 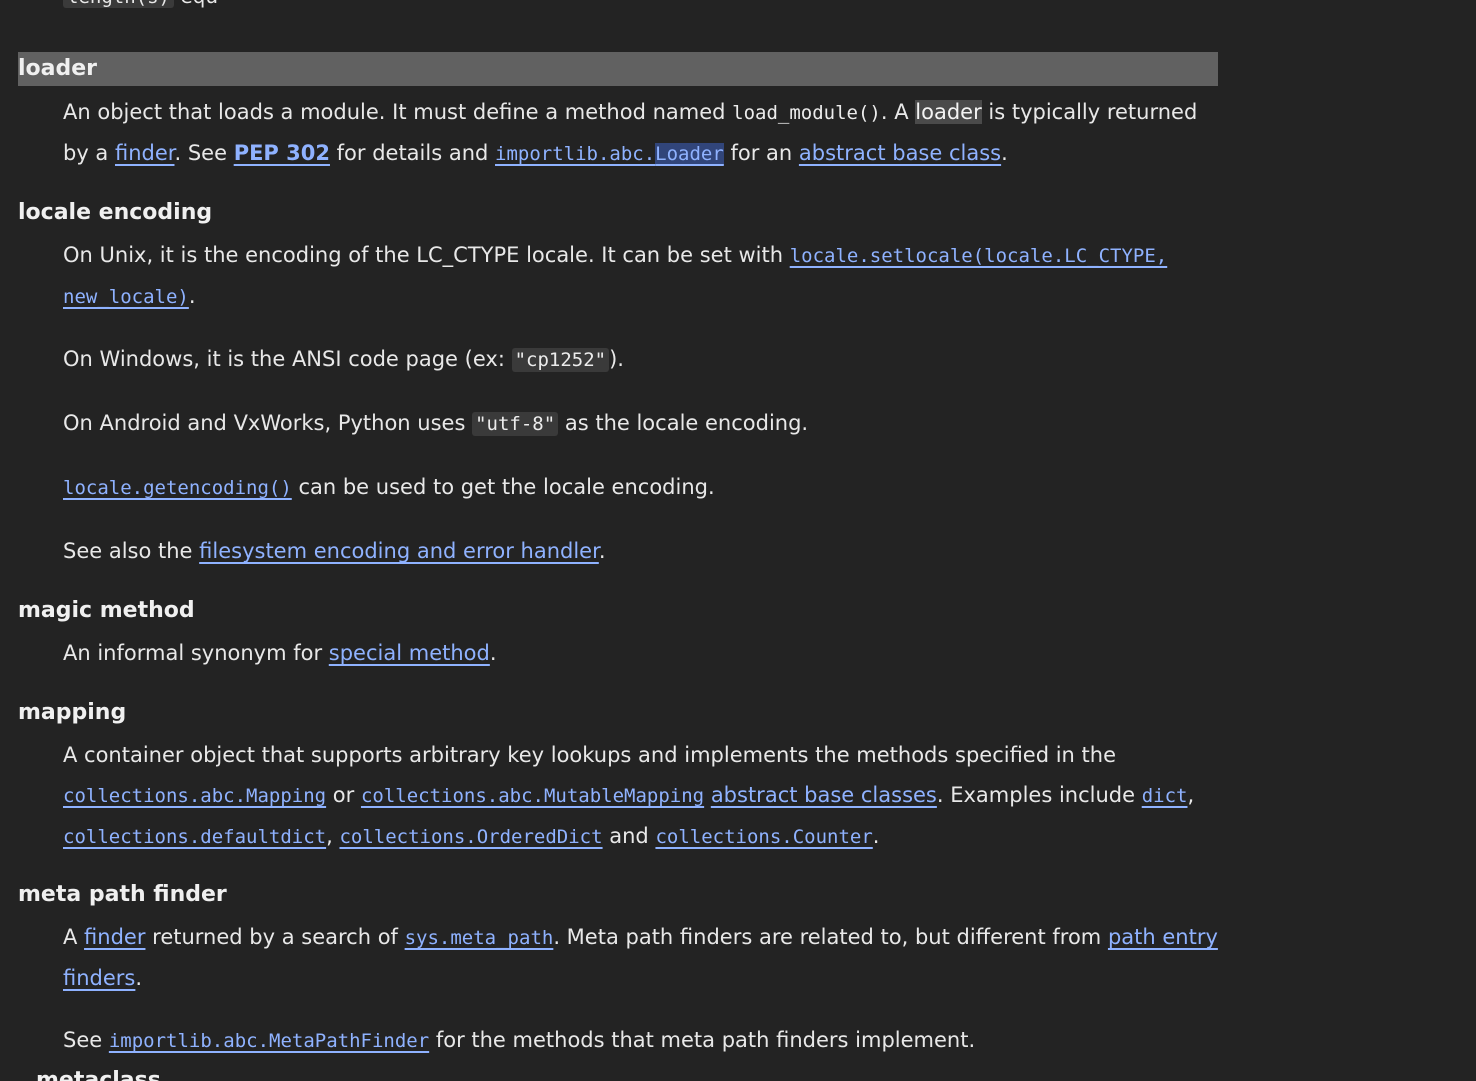 I want to click on partial-code: length(s), so click(x=118, y=4).